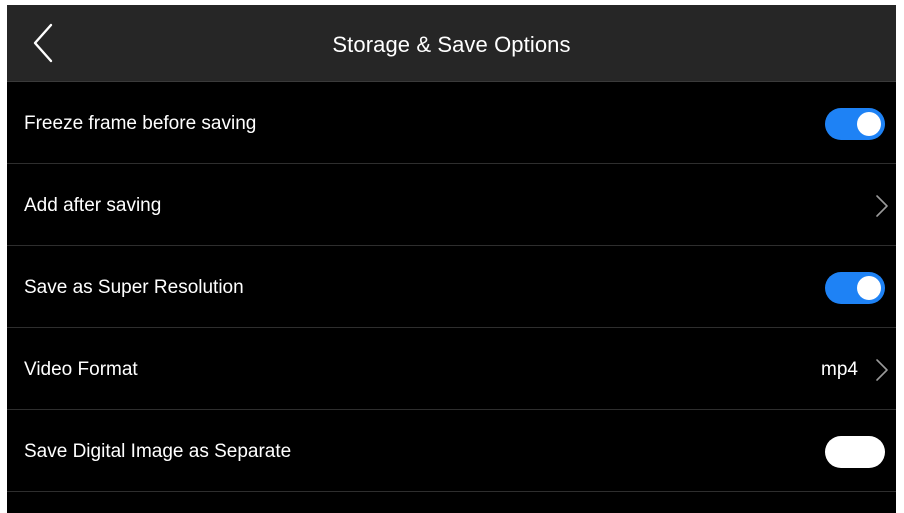  I want to click on super-resolution-toggle, so click(855, 288).